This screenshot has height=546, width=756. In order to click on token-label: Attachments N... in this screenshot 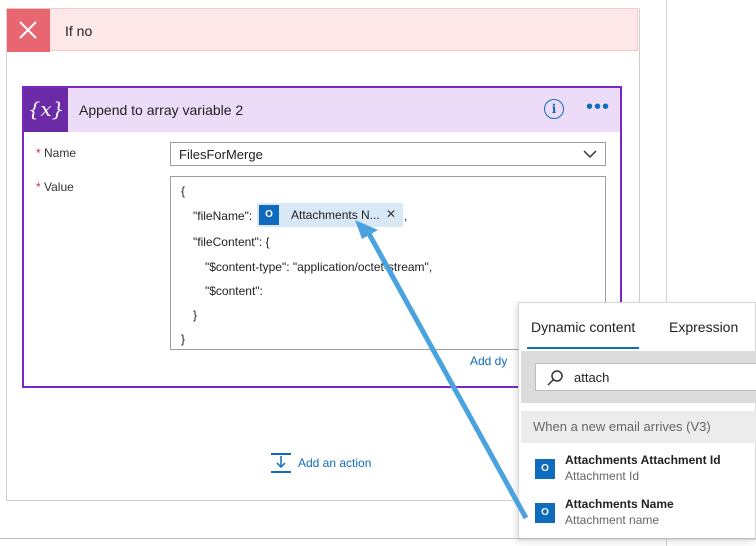, I will do `click(335, 215)`.